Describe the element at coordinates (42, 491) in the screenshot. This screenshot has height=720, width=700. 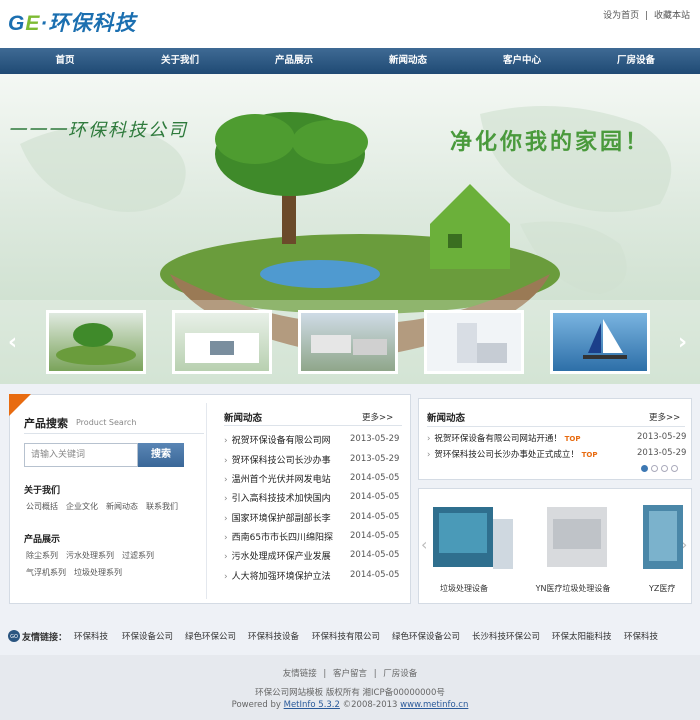
I see `about-title: 关于我们` at that location.